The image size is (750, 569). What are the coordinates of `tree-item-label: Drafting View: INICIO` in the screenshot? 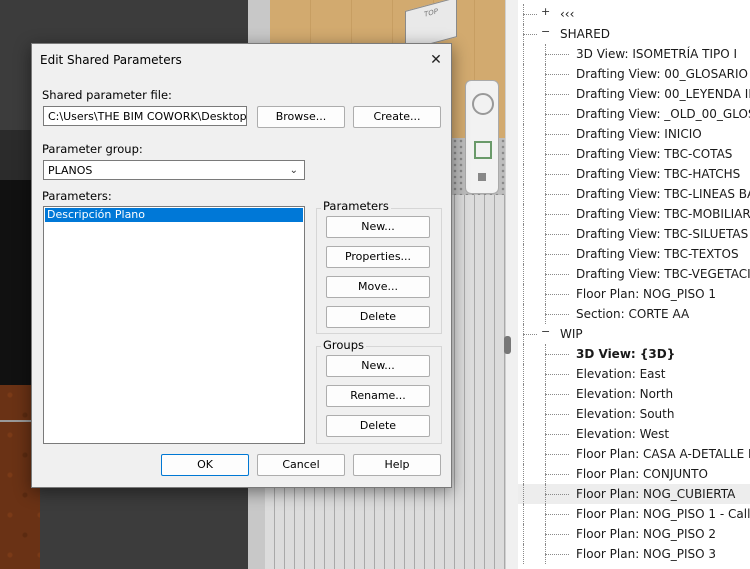 It's located at (639, 134).